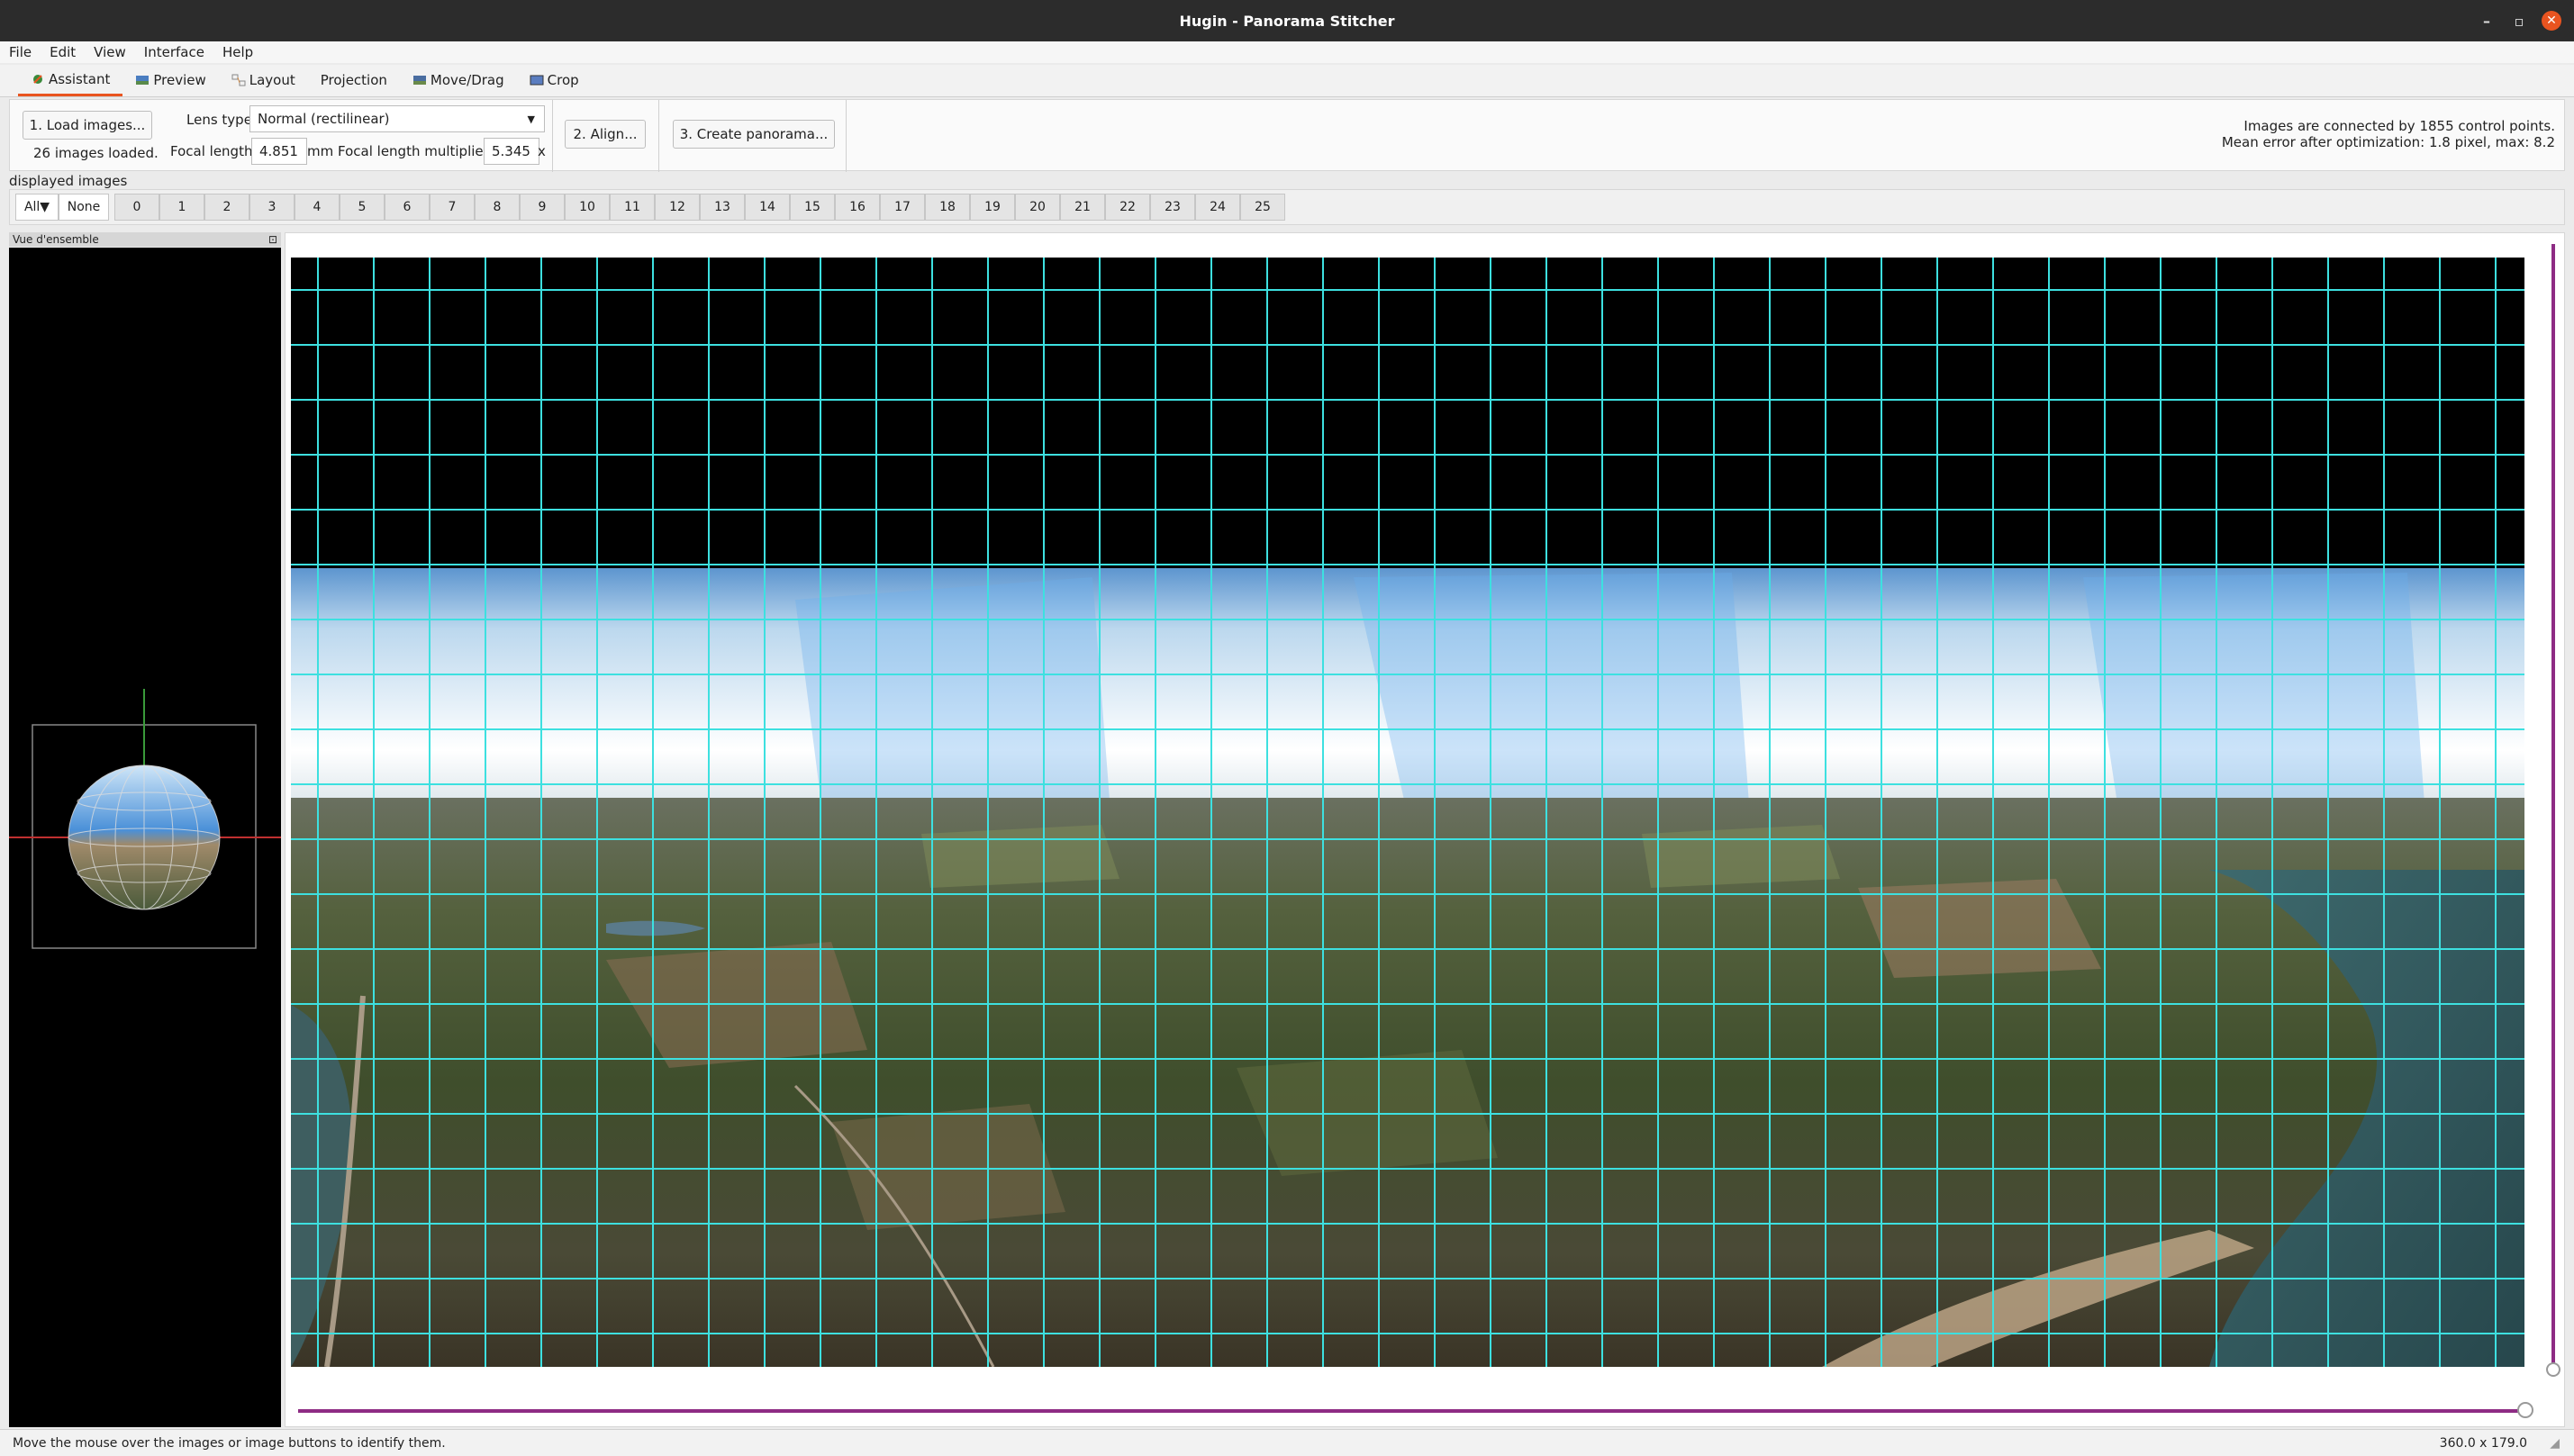 This screenshot has width=2574, height=1456. I want to click on overview-header: Vue d'ensemble ⊡, so click(145, 240).